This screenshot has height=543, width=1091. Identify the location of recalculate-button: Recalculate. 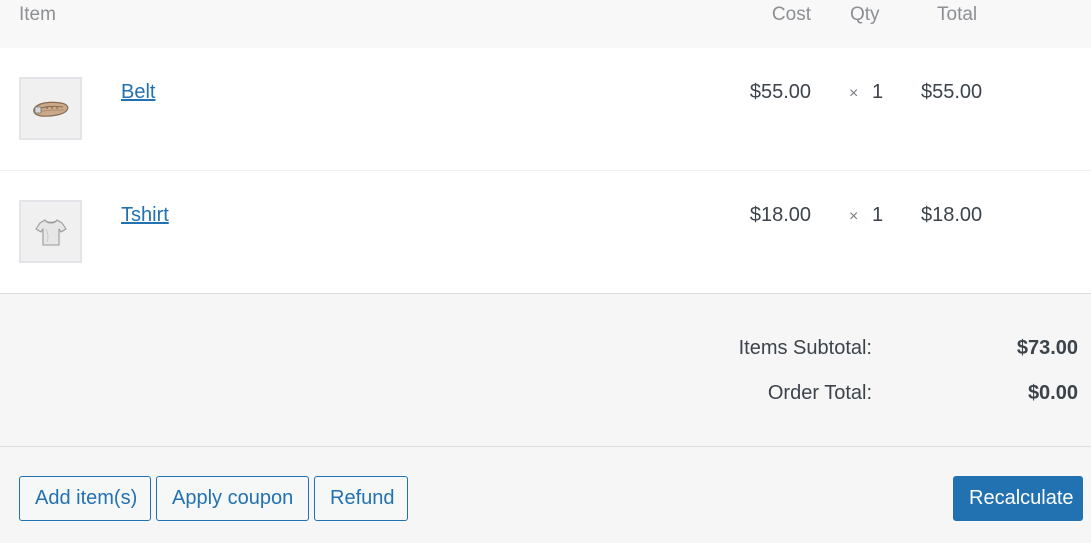
(1018, 498).